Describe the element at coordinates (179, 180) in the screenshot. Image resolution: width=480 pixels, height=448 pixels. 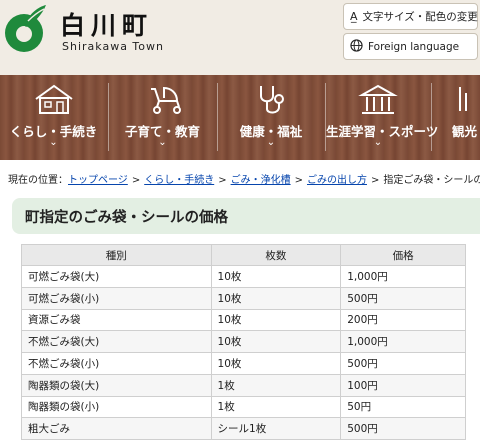
I see `breadcrumb-link-living: くらし・手続き` at that location.